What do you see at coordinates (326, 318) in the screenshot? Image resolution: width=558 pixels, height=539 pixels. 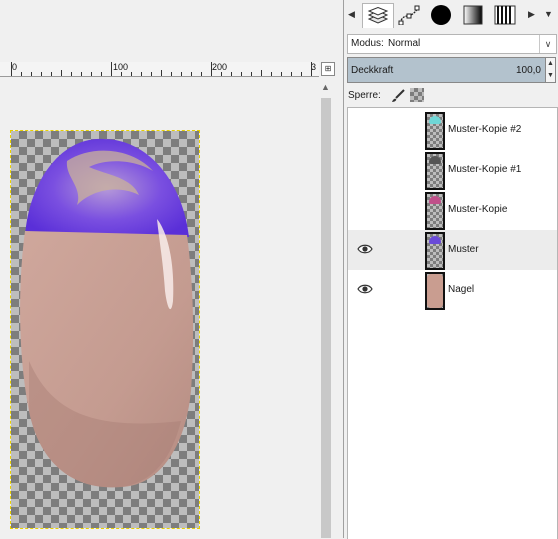 I see `scrollbar-thumb` at bounding box center [326, 318].